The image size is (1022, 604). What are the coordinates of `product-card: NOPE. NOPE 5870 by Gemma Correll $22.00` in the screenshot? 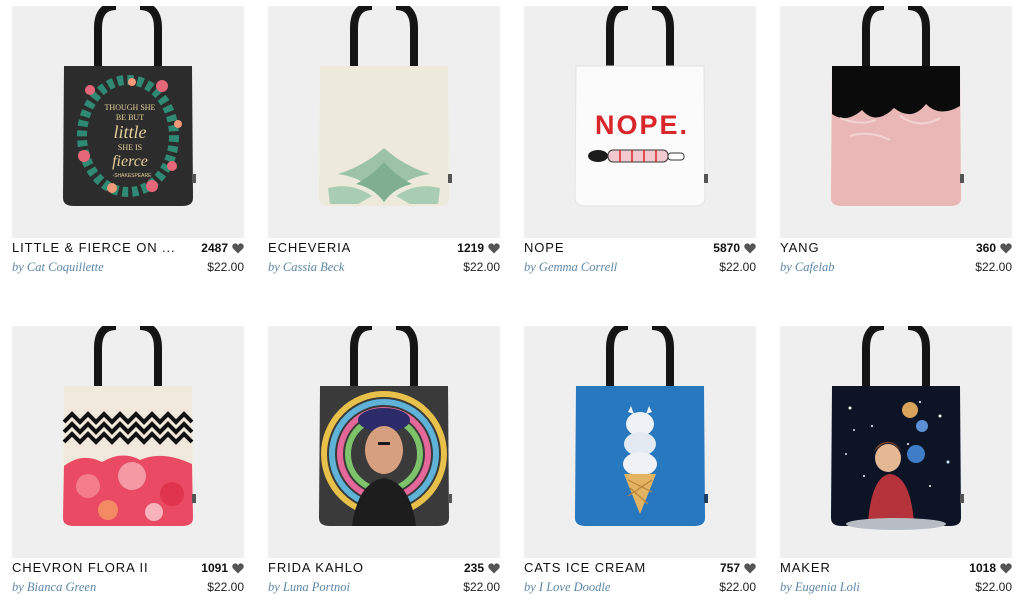 It's located at (640, 144).